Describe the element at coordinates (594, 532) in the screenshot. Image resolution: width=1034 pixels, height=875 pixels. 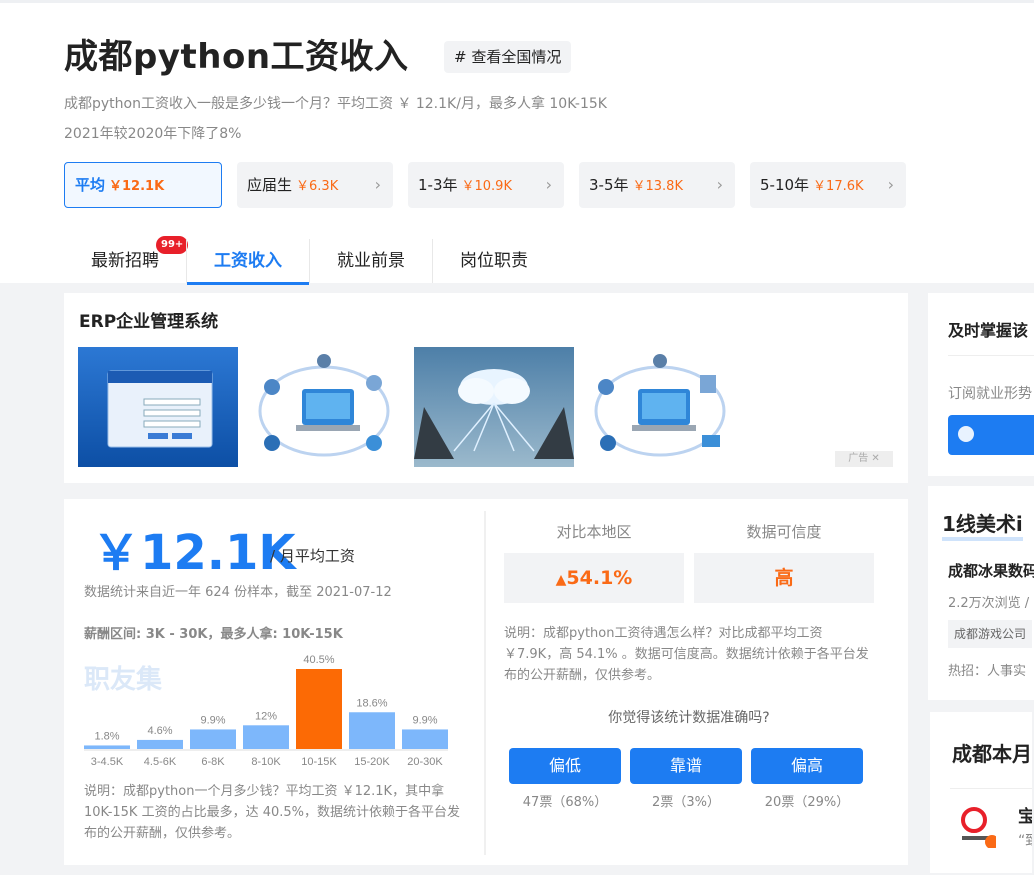
I see `compare-heading: 对比本地区` at that location.